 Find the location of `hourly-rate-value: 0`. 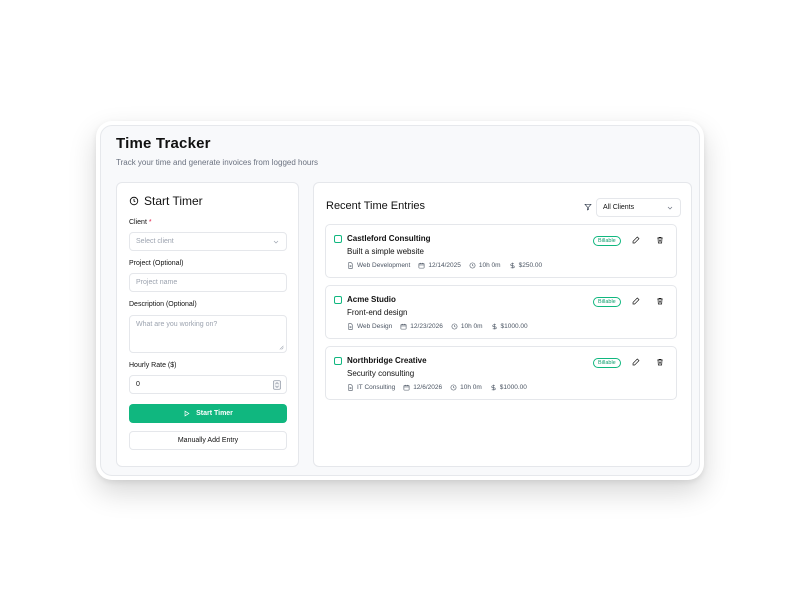

hourly-rate-value: 0 is located at coordinates (138, 384).